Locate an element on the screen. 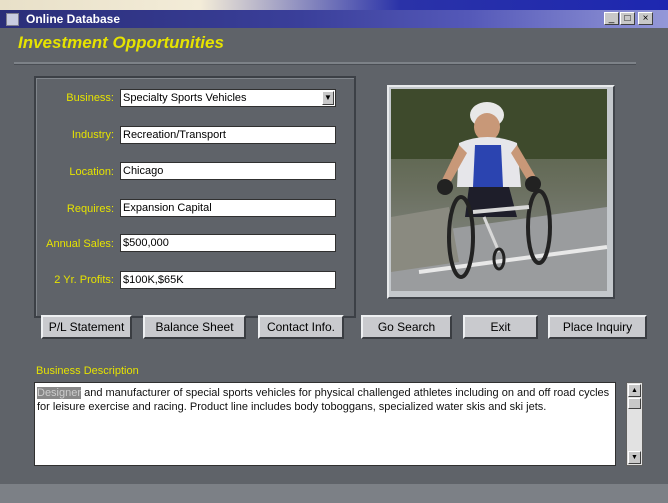  arrow-up-icon: ▲ is located at coordinates (634, 390).